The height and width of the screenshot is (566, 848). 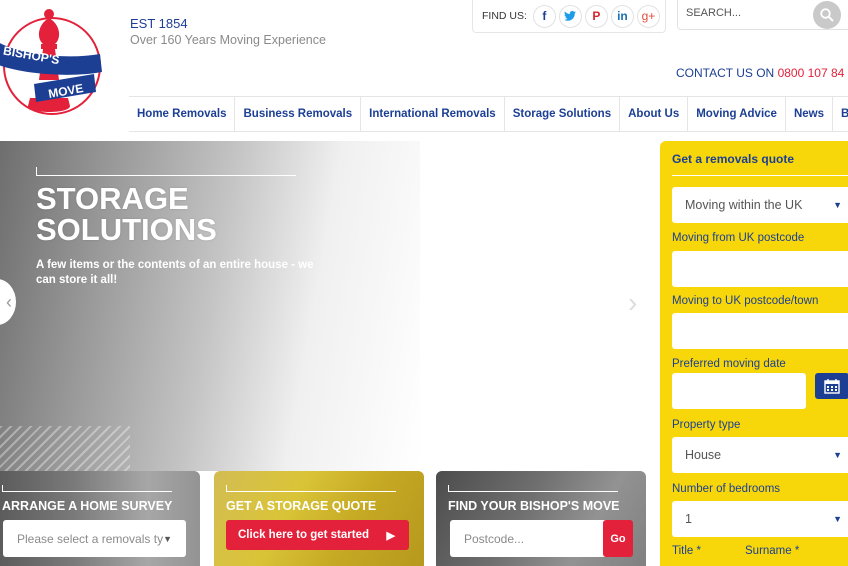 What do you see at coordinates (648, 16) in the screenshot?
I see `google-plus-icon: g+` at bounding box center [648, 16].